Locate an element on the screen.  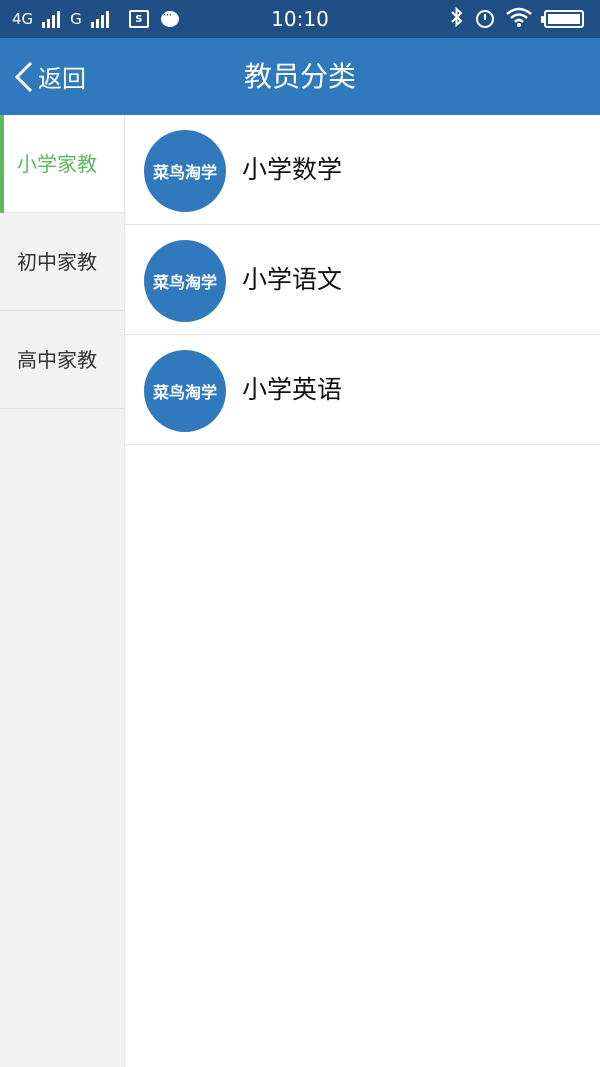
page-title: 教员分类 is located at coordinates (299, 76).